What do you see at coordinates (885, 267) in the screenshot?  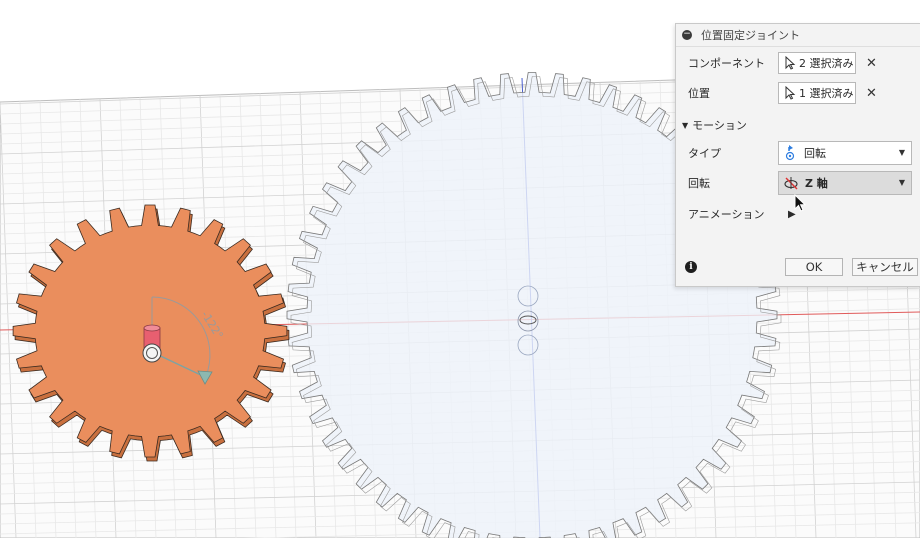 I see `cancel-button: キャンセル` at bounding box center [885, 267].